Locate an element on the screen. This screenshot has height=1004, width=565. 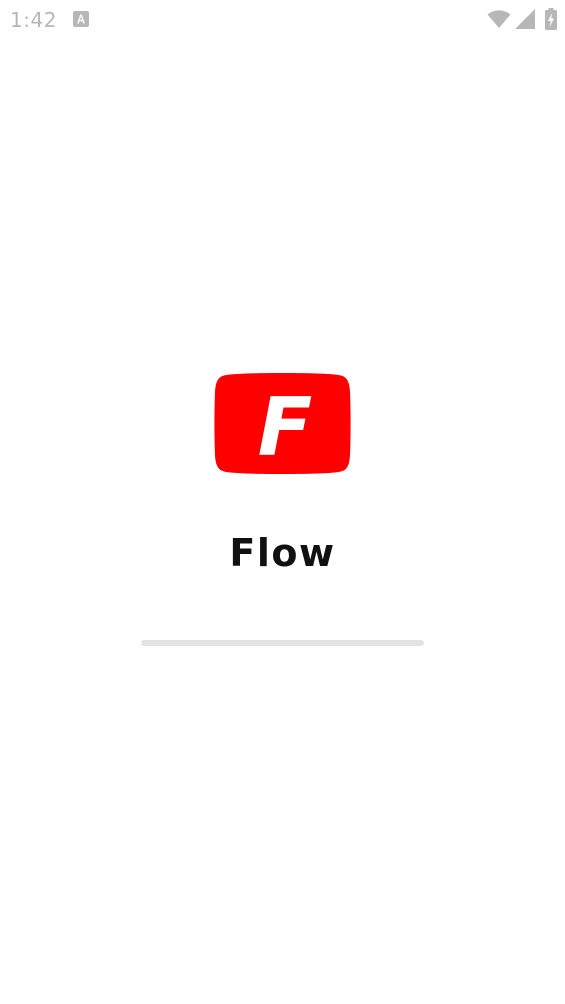
signal-icon is located at coordinates (525, 19).